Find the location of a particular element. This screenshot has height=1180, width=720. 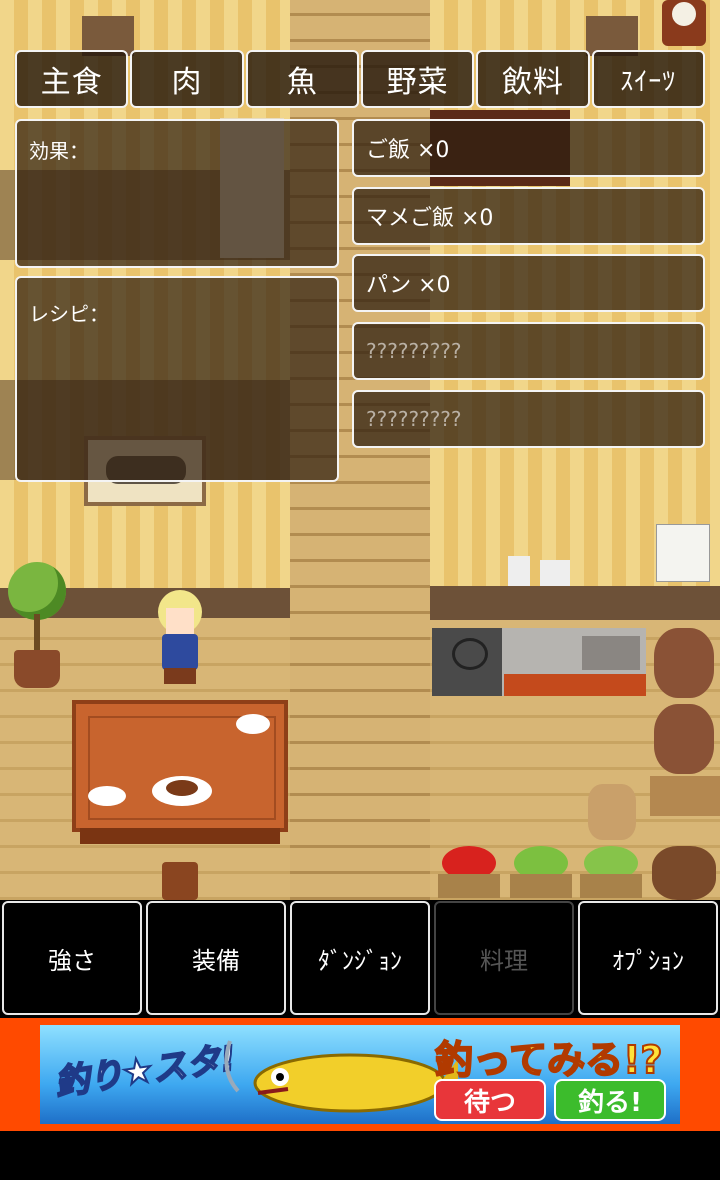

menu-equipment-button: 装備 is located at coordinates (216, 958).